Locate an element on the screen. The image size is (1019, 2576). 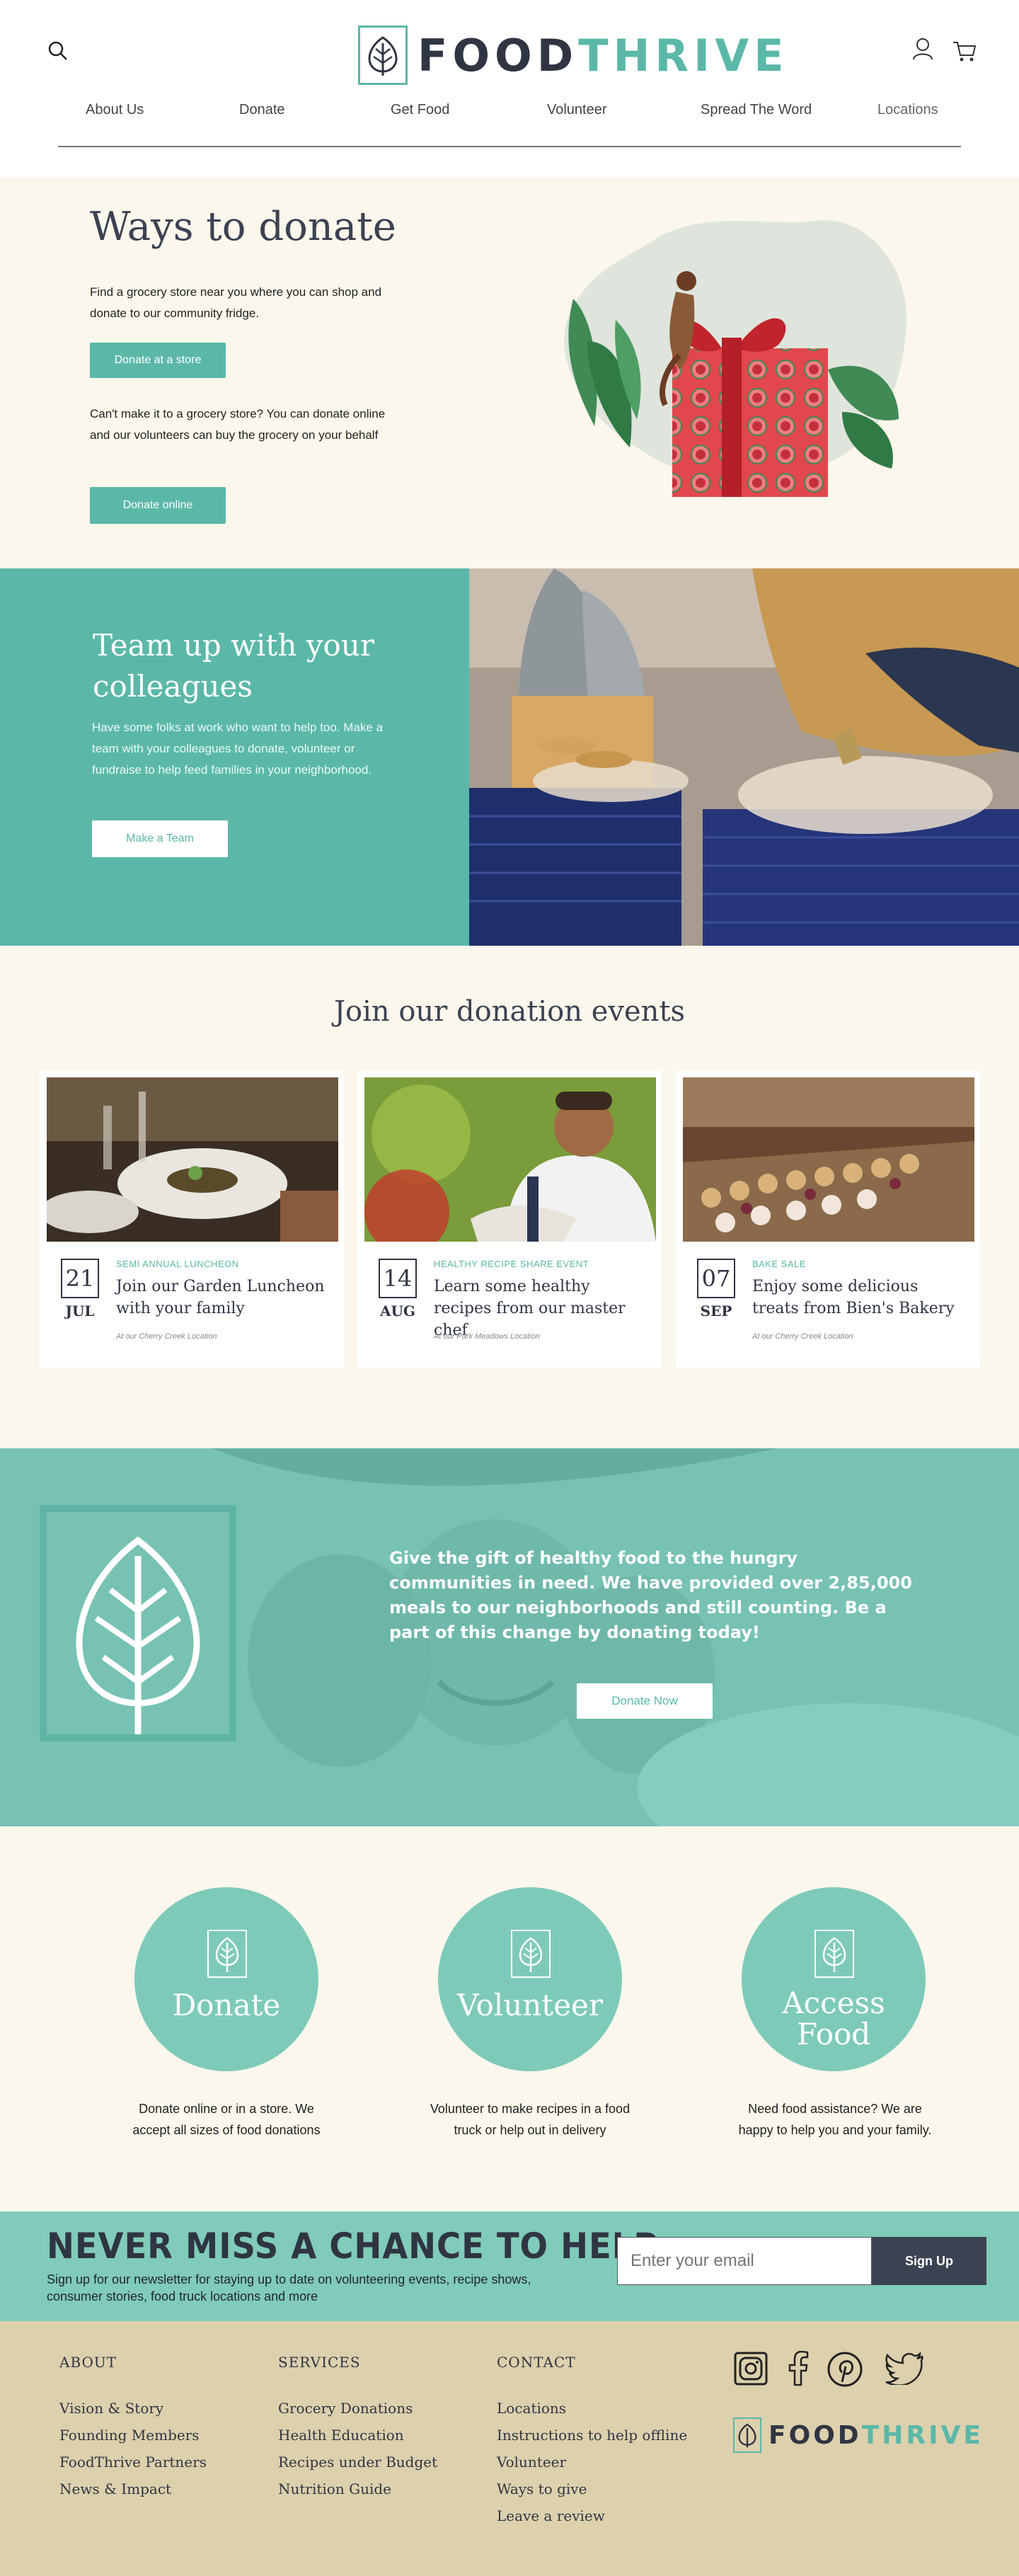
site-logo: FOODTHRIVE is located at coordinates (573, 55).